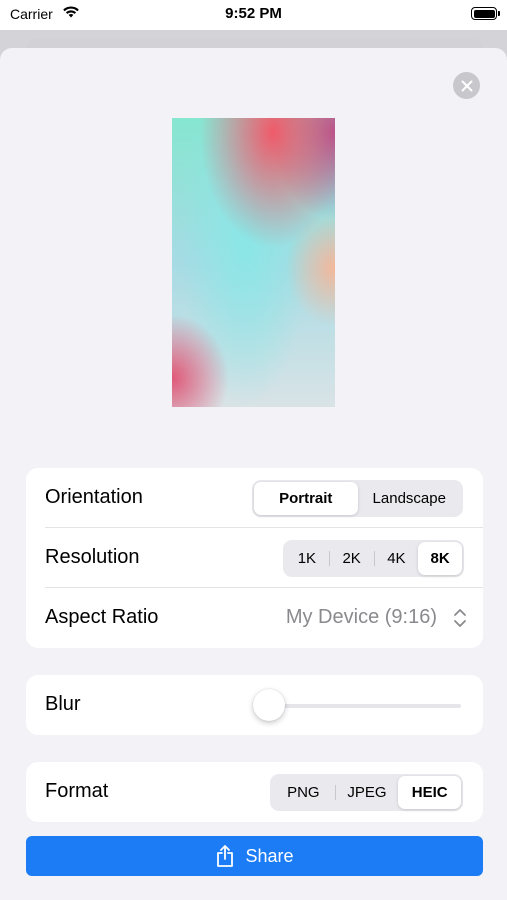 This screenshot has height=900, width=507. I want to click on resolution-option-1k: 1K, so click(307, 558).